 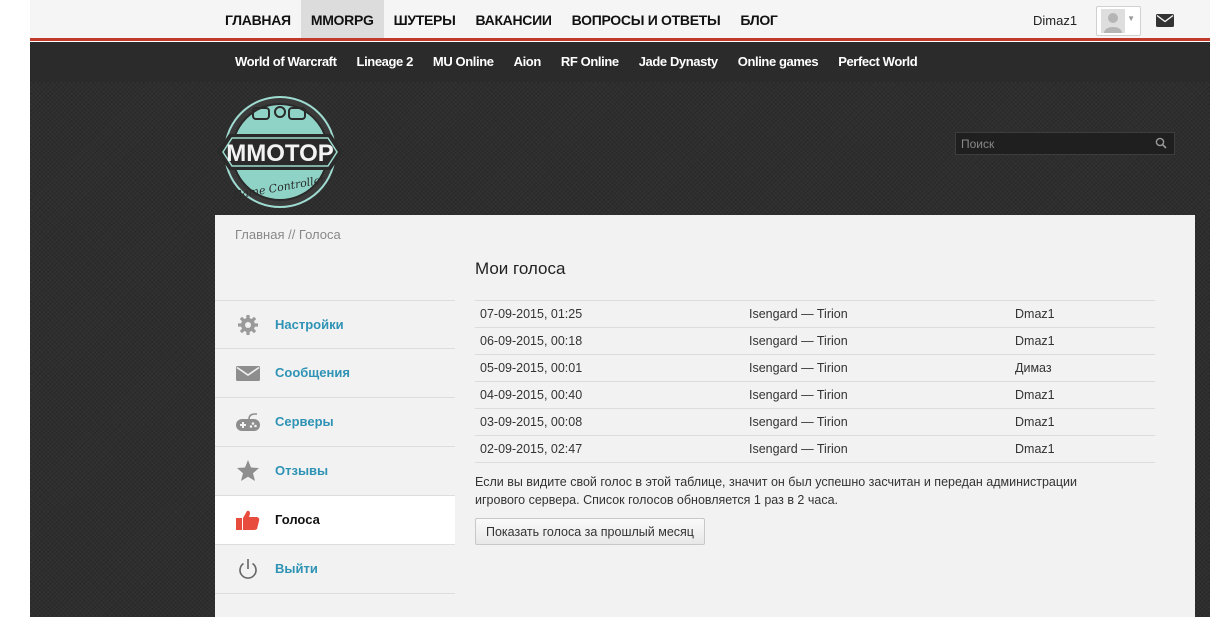 I want to click on sidebar-item-label: Настройки, so click(x=309, y=324).